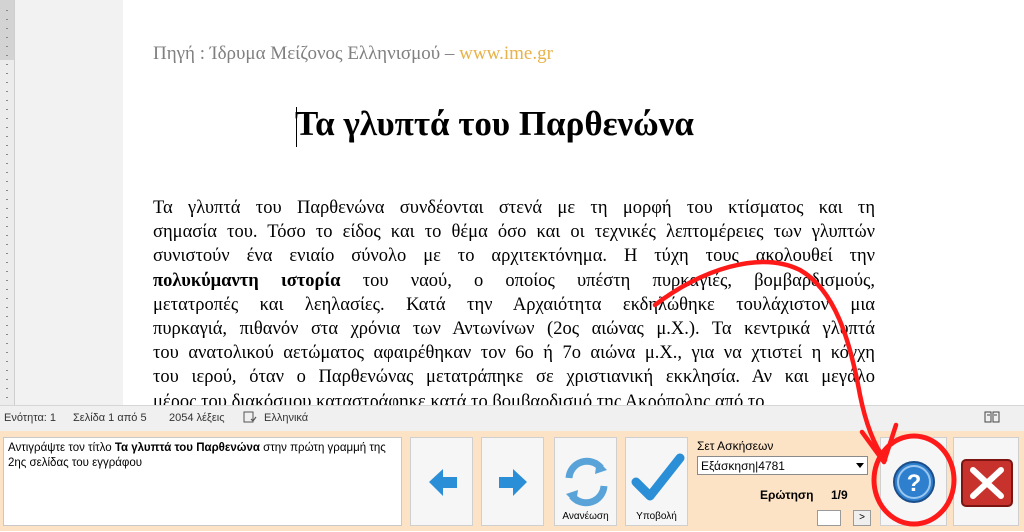  What do you see at coordinates (250, 418) in the screenshot?
I see `proofing-icon` at bounding box center [250, 418].